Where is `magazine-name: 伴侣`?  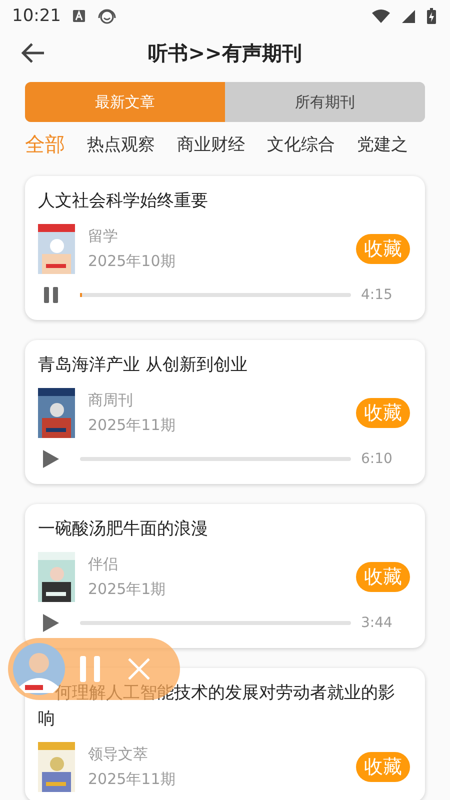
magazine-name: 伴侣 is located at coordinates (103, 564).